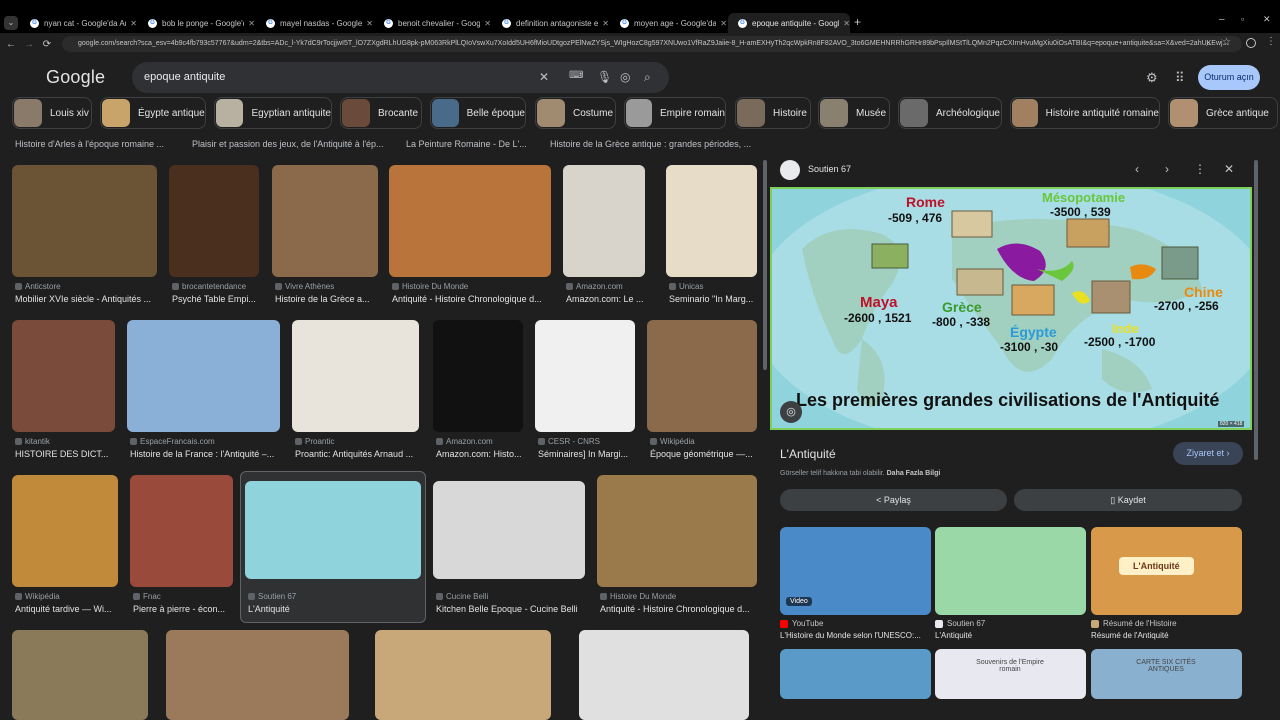 This screenshot has width=1280, height=720. I want to click on save-button: ▯ Kaydet, so click(1128, 500).